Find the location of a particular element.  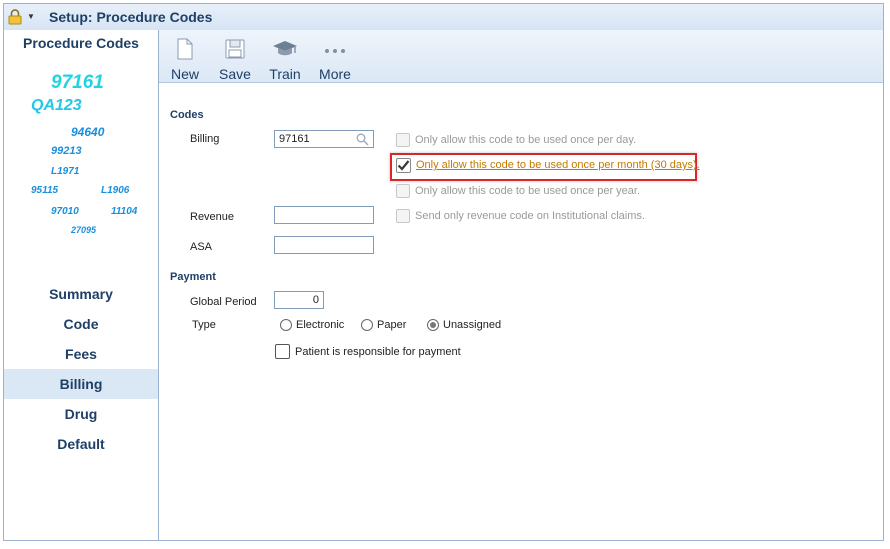

lock-icon is located at coordinates (15, 17).